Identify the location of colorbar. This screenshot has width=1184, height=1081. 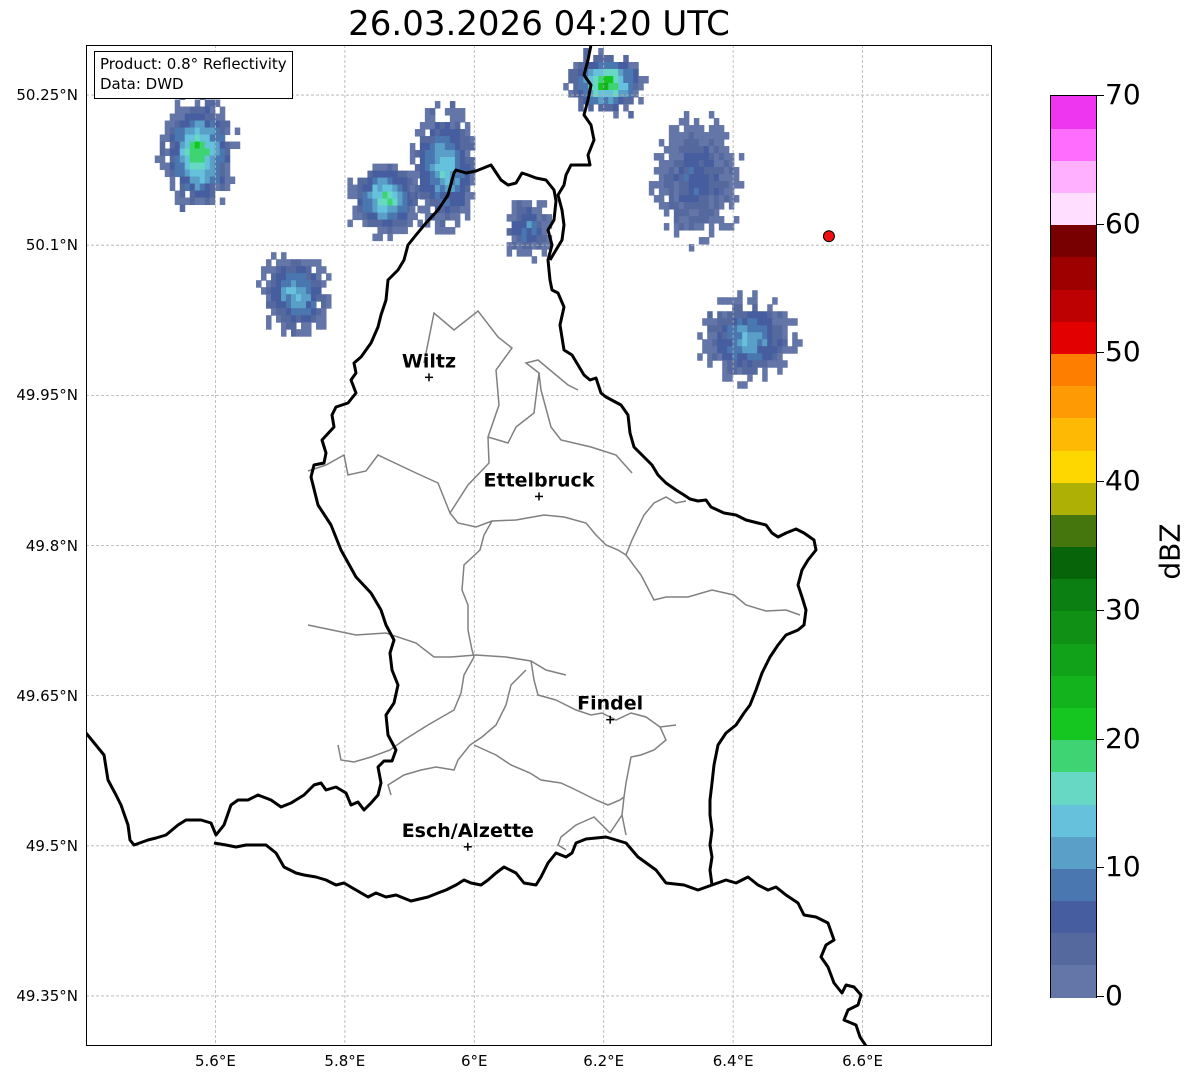
(1073, 546).